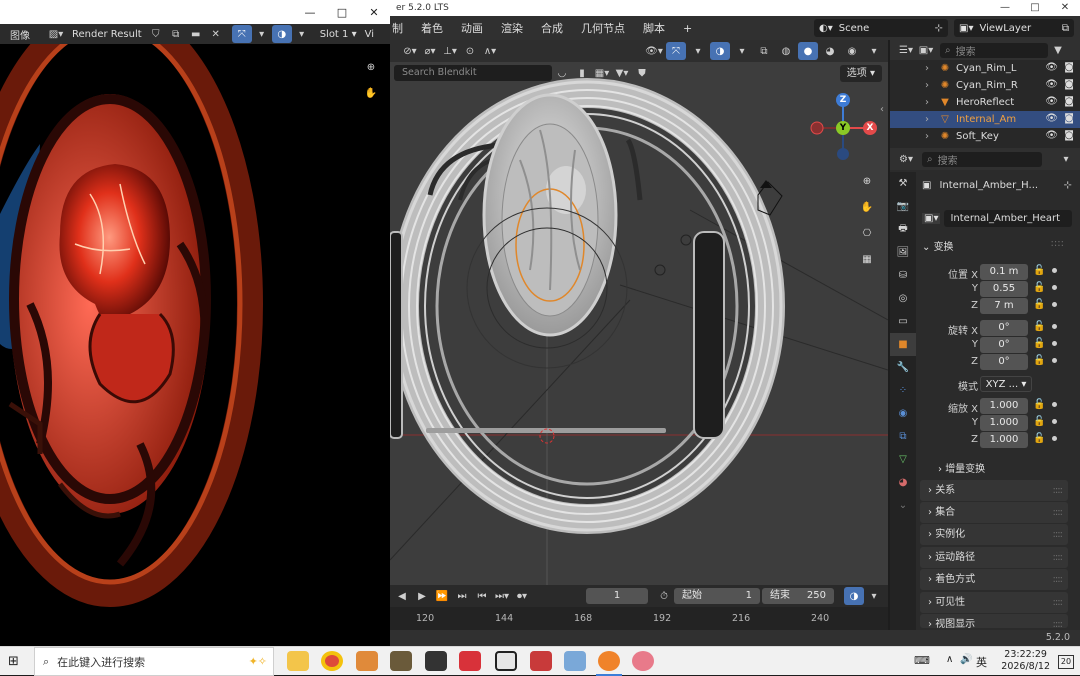 Image resolution: width=1080 pixels, height=676 pixels. I want to click on left-pillar, so click(396, 335).